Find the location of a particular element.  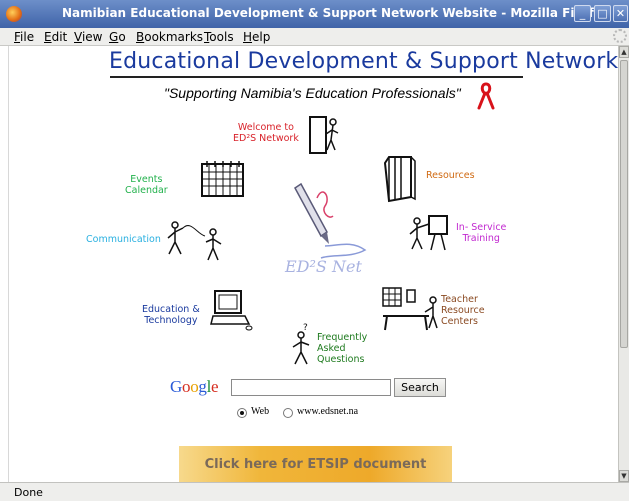

statusbar: Done is located at coordinates (314, 491).